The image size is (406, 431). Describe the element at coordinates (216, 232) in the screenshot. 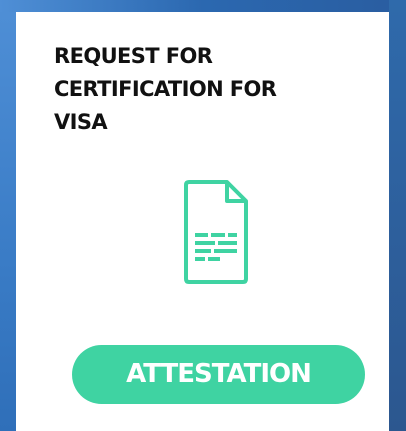

I see `document-icon` at that location.